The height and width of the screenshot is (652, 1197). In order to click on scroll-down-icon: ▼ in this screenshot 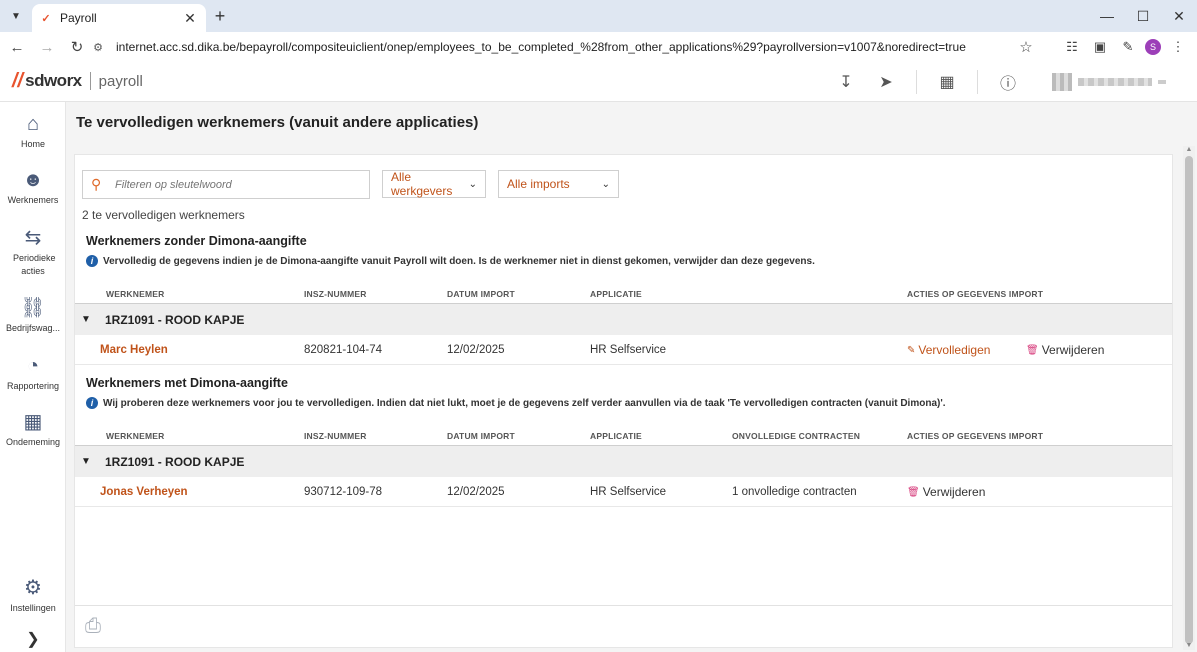, I will do `click(1189, 646)`.